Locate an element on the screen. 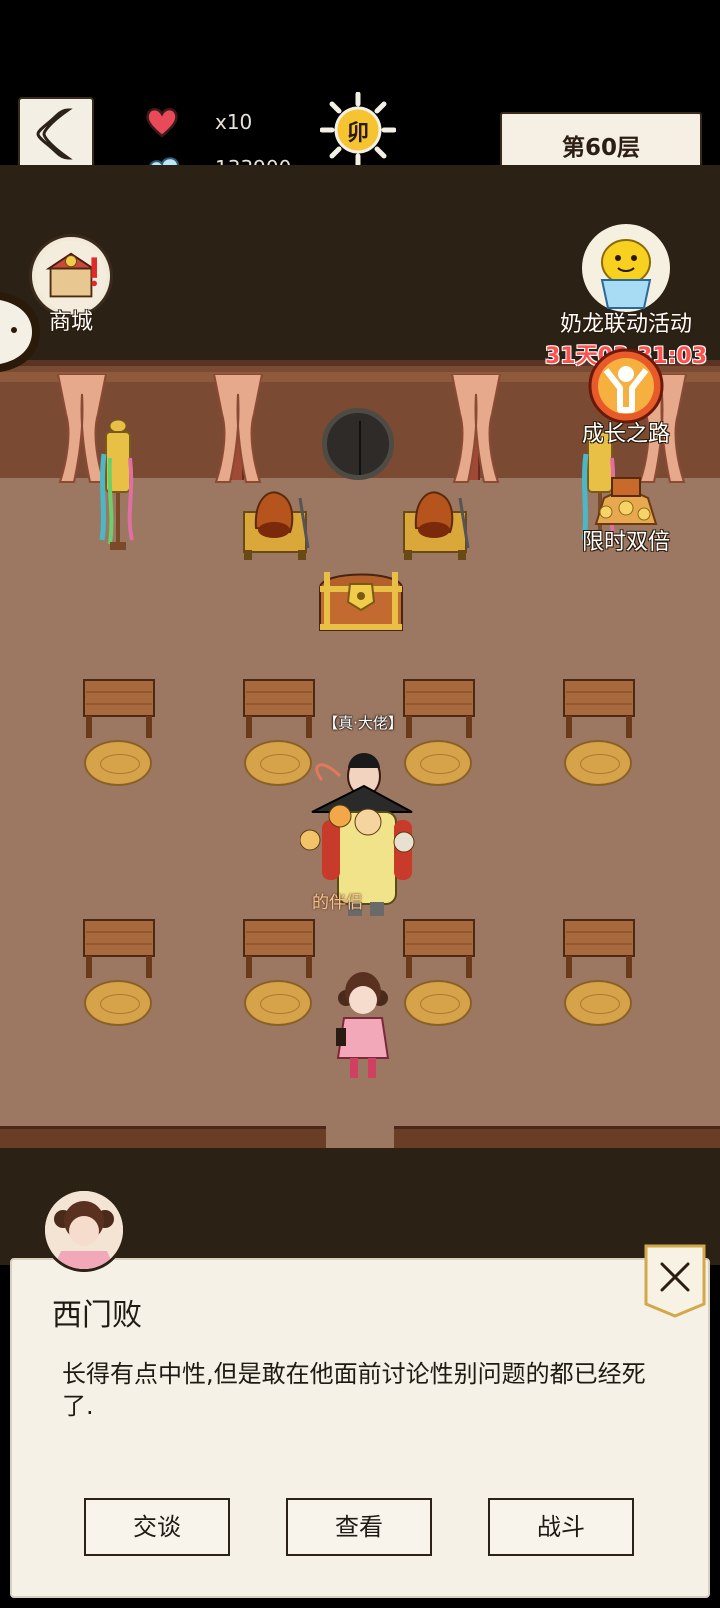  floor-edge-left is located at coordinates (163, 1137).